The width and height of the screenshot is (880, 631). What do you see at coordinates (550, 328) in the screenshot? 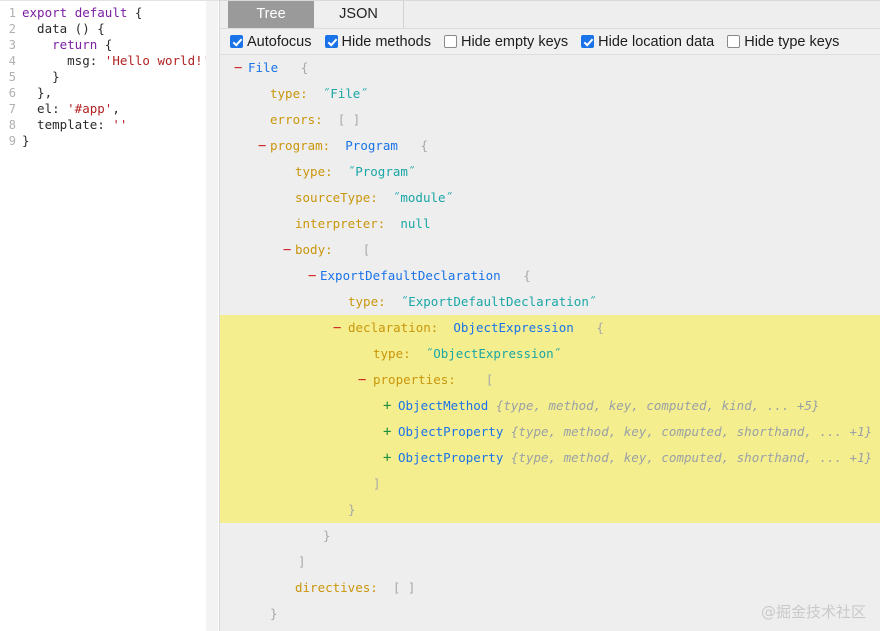
I see `tree-row: − declaration: ObjectExpression {` at bounding box center [550, 328].